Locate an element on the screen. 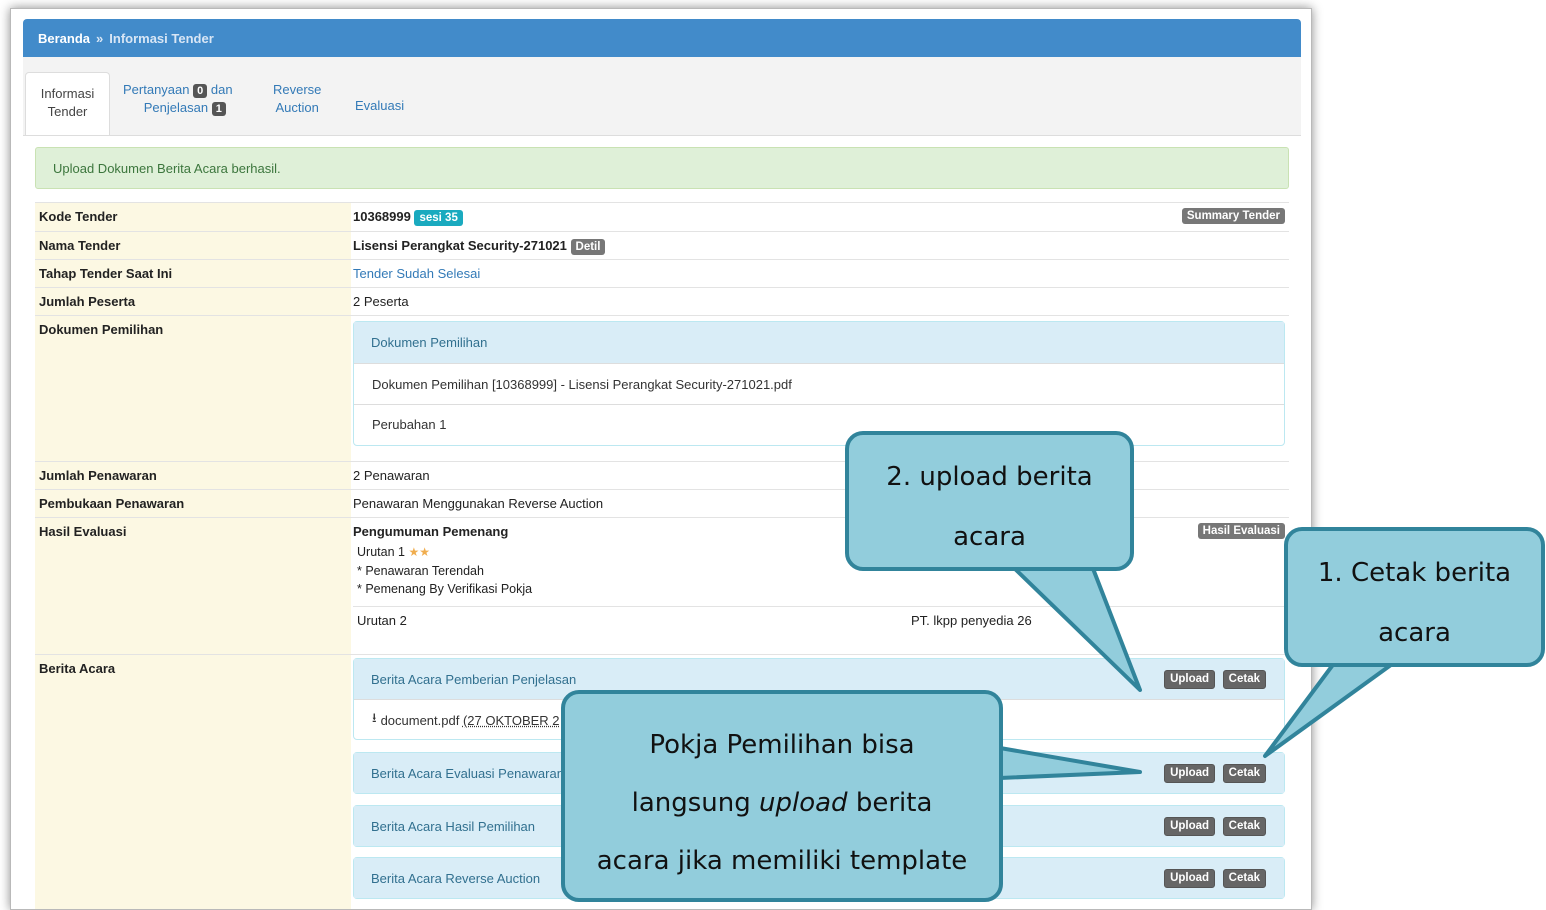 This screenshot has height=910, width=1546. callout-text-part: langsung is located at coordinates (695, 803).